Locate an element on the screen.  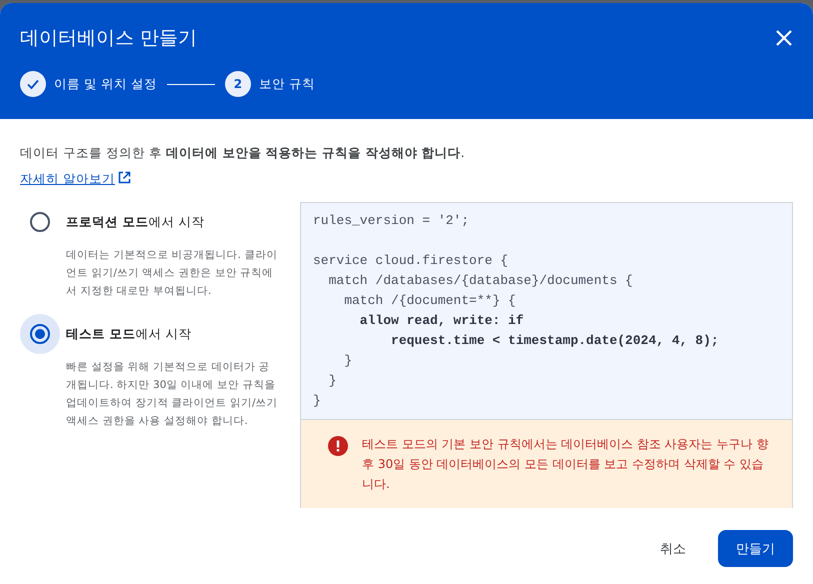
code-line: rules_version = '2'; is located at coordinates (391, 220).